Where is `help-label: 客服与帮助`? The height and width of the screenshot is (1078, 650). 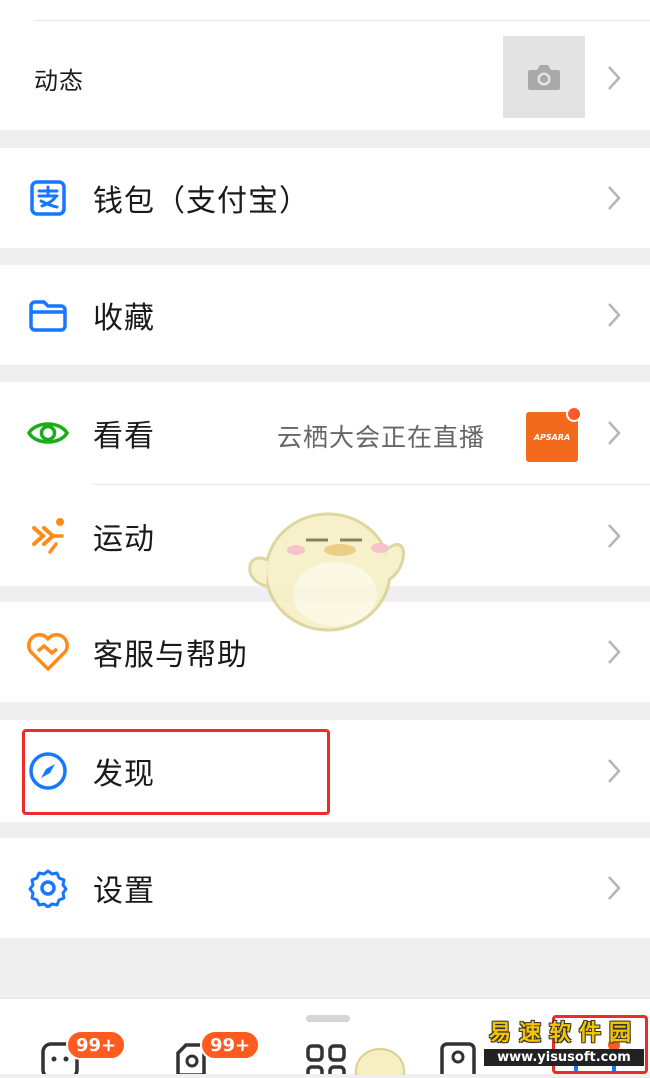 help-label: 客服与帮助 is located at coordinates (170, 655).